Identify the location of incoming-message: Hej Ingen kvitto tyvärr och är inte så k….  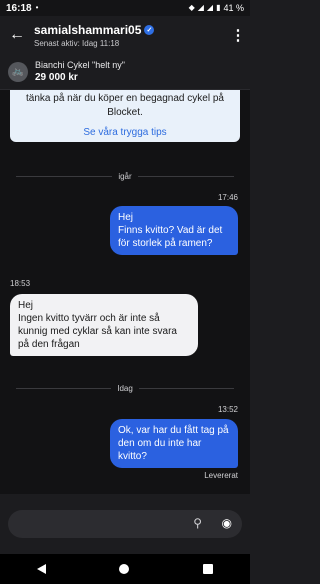
(104, 325).